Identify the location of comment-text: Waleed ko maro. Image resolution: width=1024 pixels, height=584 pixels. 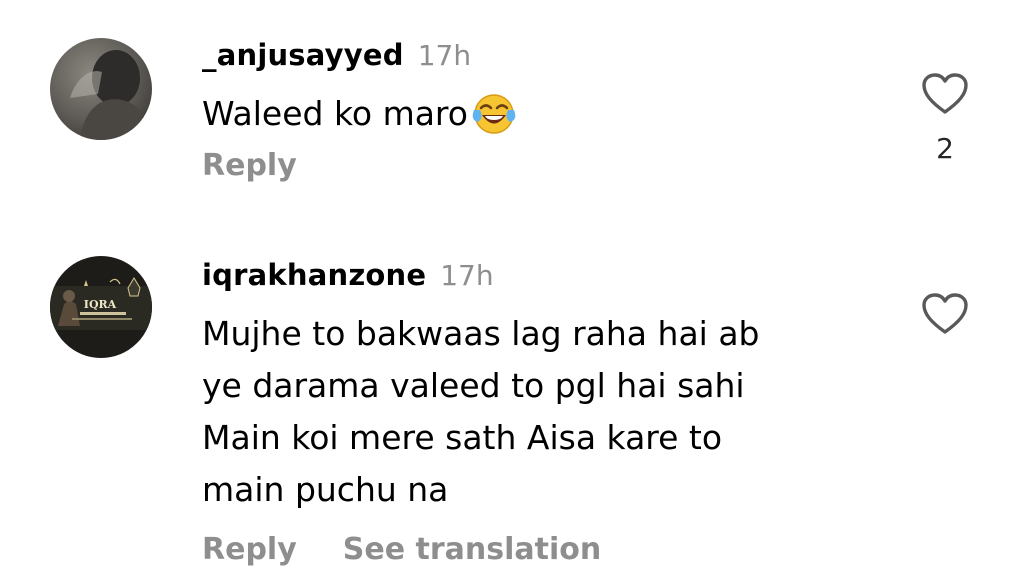
(359, 114).